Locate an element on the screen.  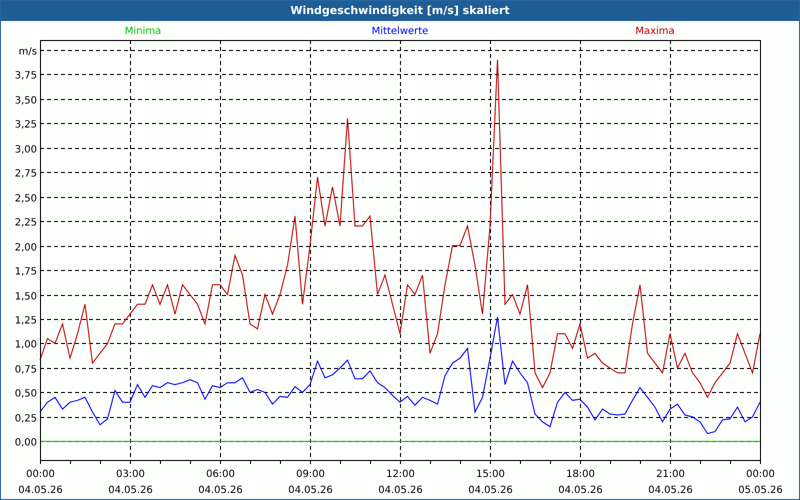
date-label: 05.05.26 is located at coordinates (760, 490).